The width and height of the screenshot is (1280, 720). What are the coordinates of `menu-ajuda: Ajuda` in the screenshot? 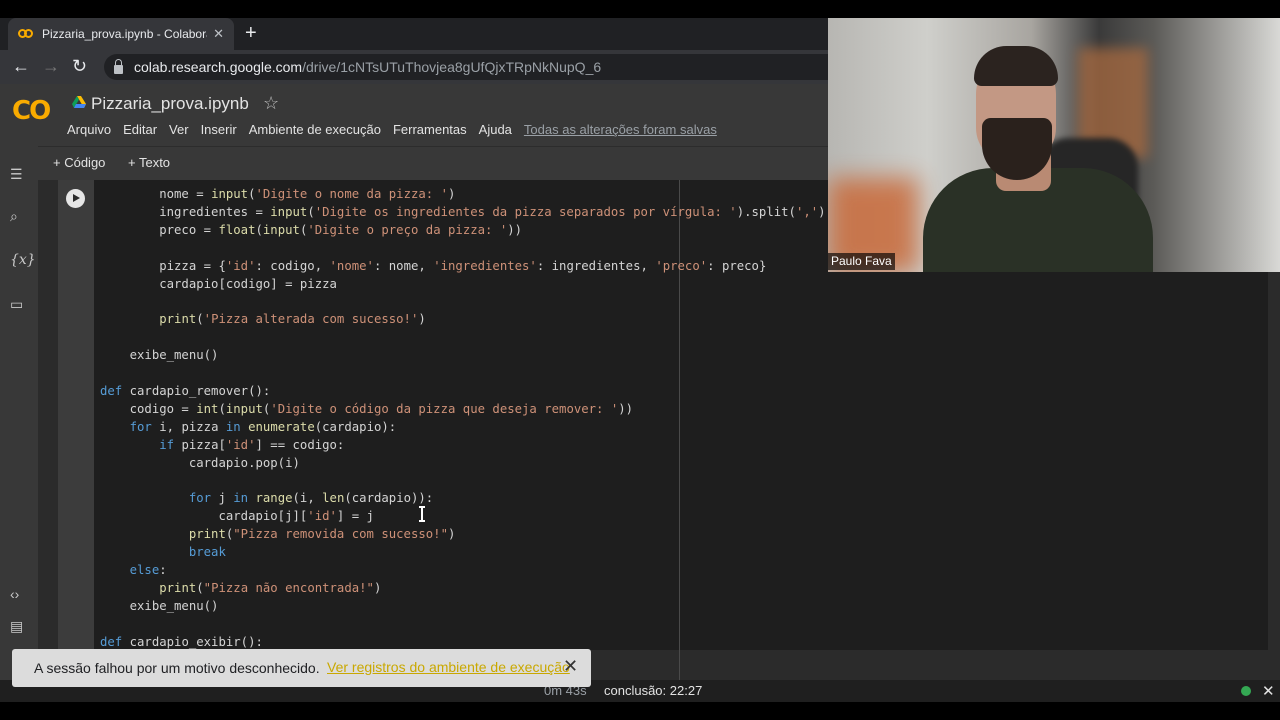 It's located at (495, 129).